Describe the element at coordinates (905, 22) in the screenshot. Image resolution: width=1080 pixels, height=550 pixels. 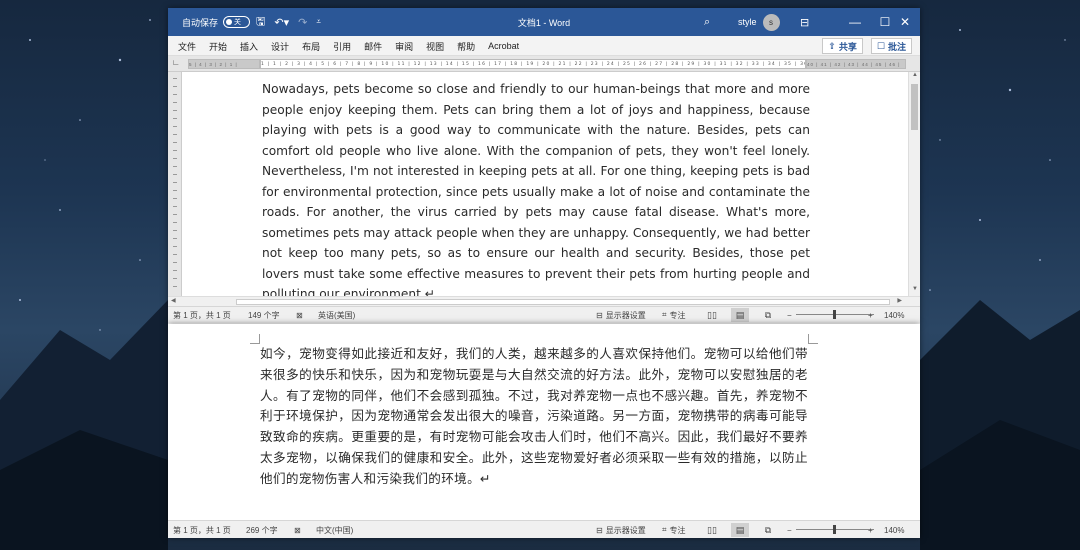
I see `close-icon: ✕` at that location.